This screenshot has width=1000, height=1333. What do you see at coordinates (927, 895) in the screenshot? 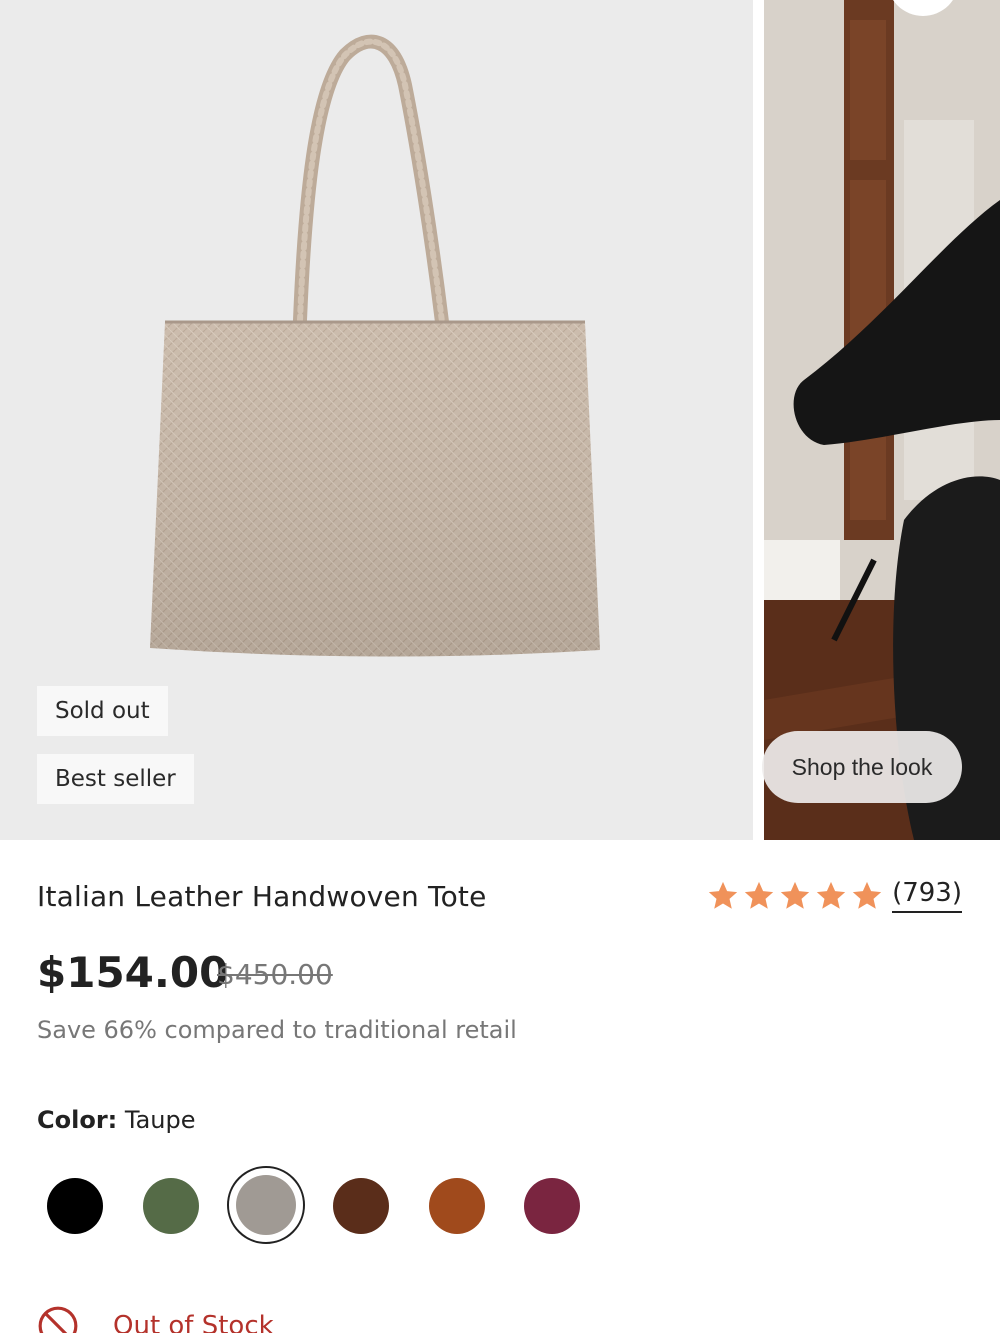
I see `review-count-link: (793)` at bounding box center [927, 895].